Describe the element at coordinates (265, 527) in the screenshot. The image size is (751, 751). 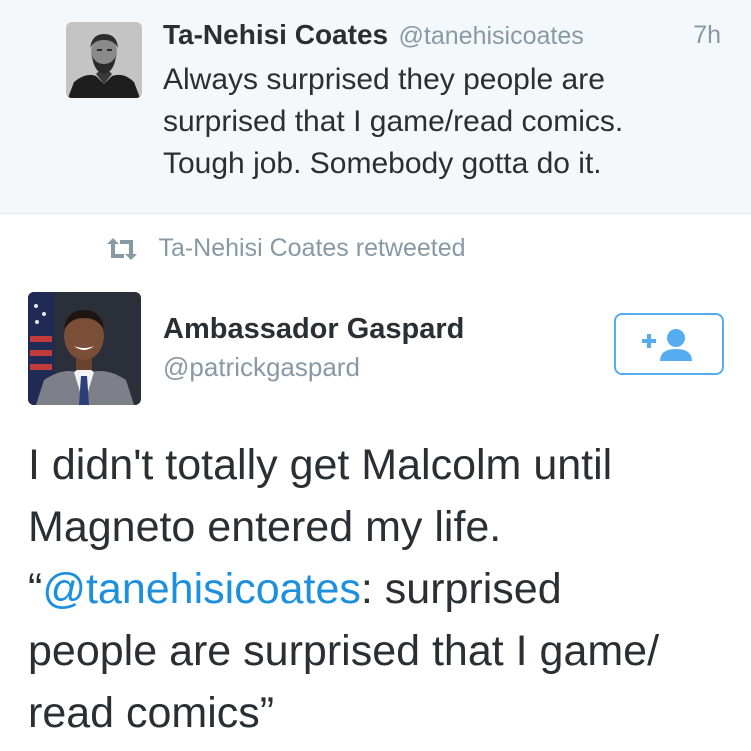
I see `tweet-text-line: Magneto entered my life.` at that location.